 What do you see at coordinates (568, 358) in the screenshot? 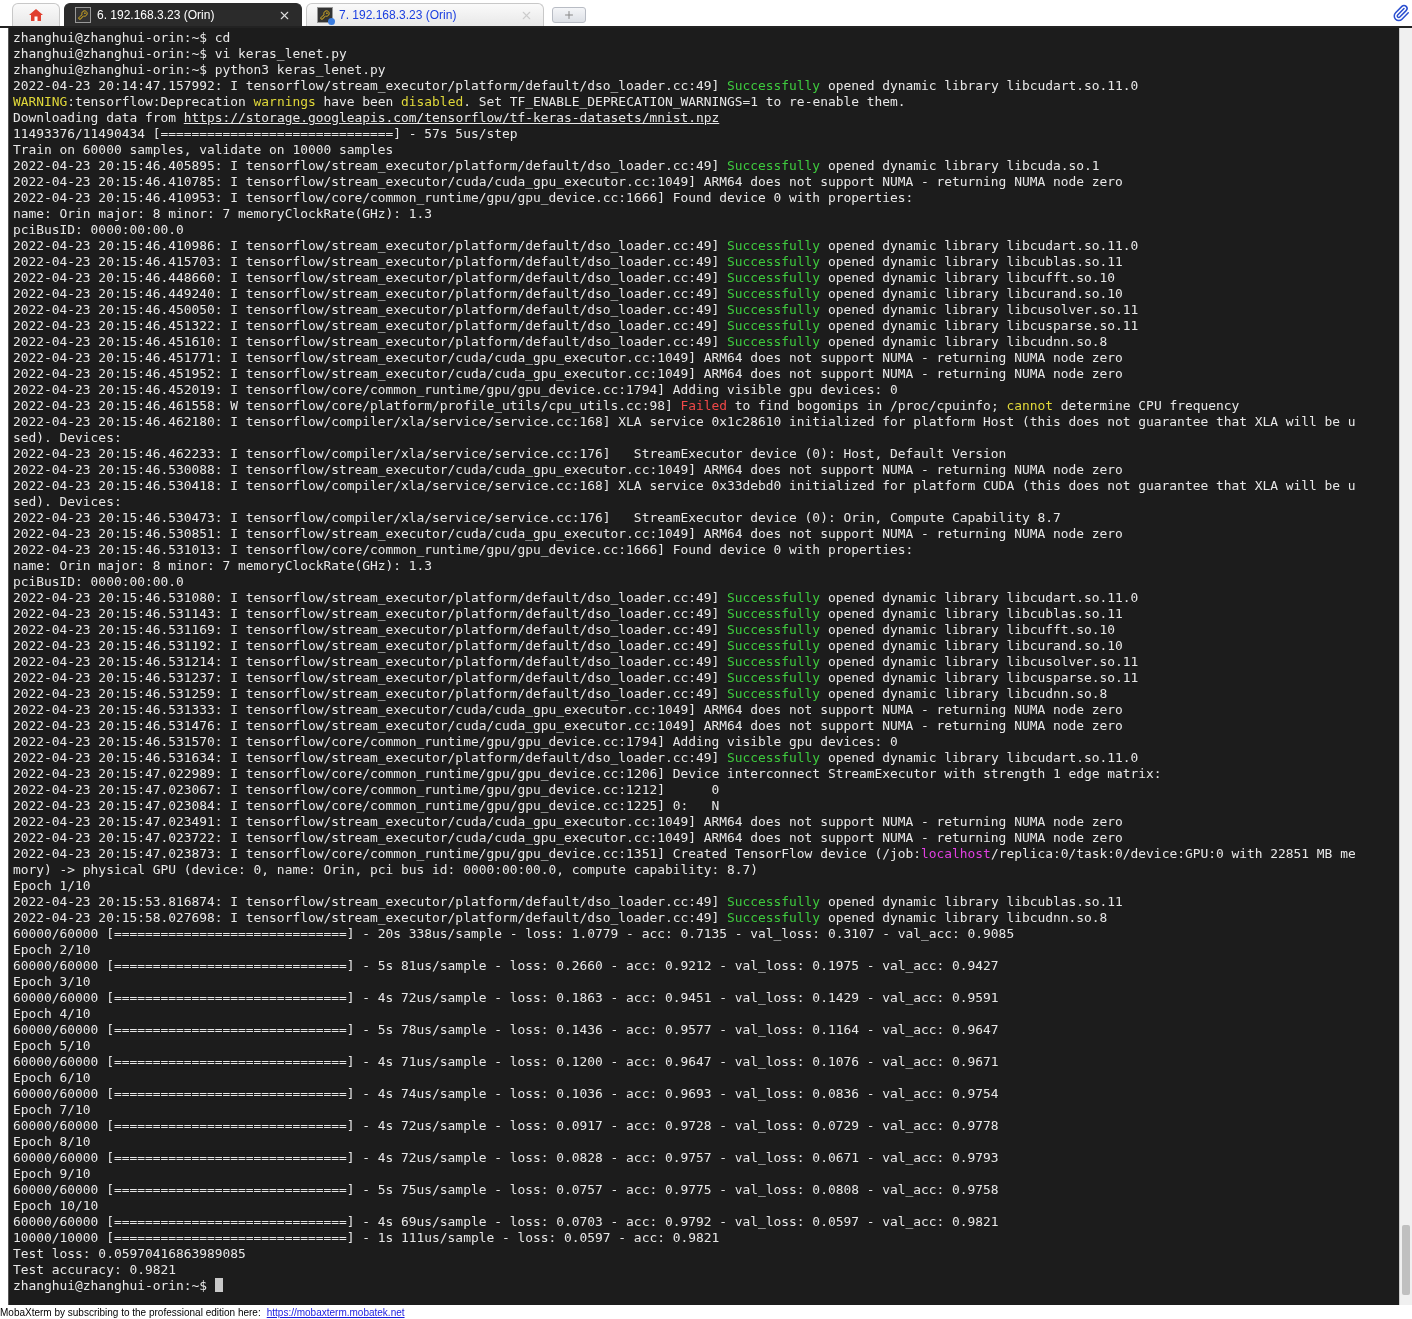
I see `terminal-line: 2022-04-23 20:15:46.451771: I tensorflow/stream_executor/cuda/cuda_gpu_executor.cc:1049] ARM64 does not support NUMA - returning NUMA node zero` at bounding box center [568, 358].